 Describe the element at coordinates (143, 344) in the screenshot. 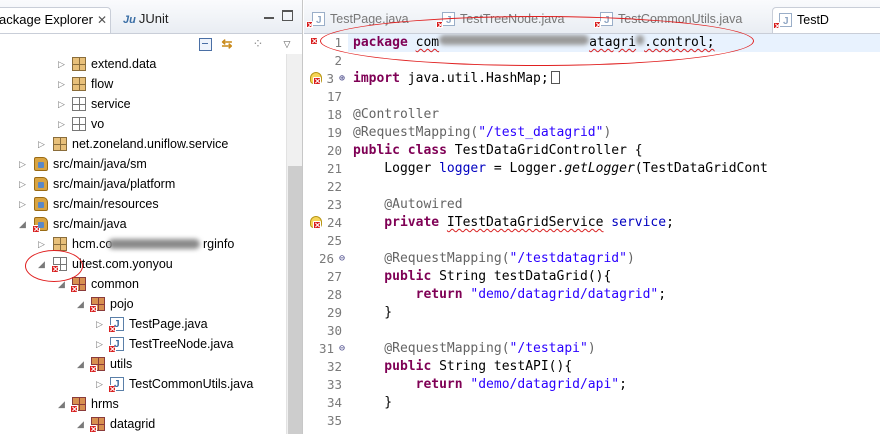

I see `tree-item: ▷ TestTreeNode.java` at that location.